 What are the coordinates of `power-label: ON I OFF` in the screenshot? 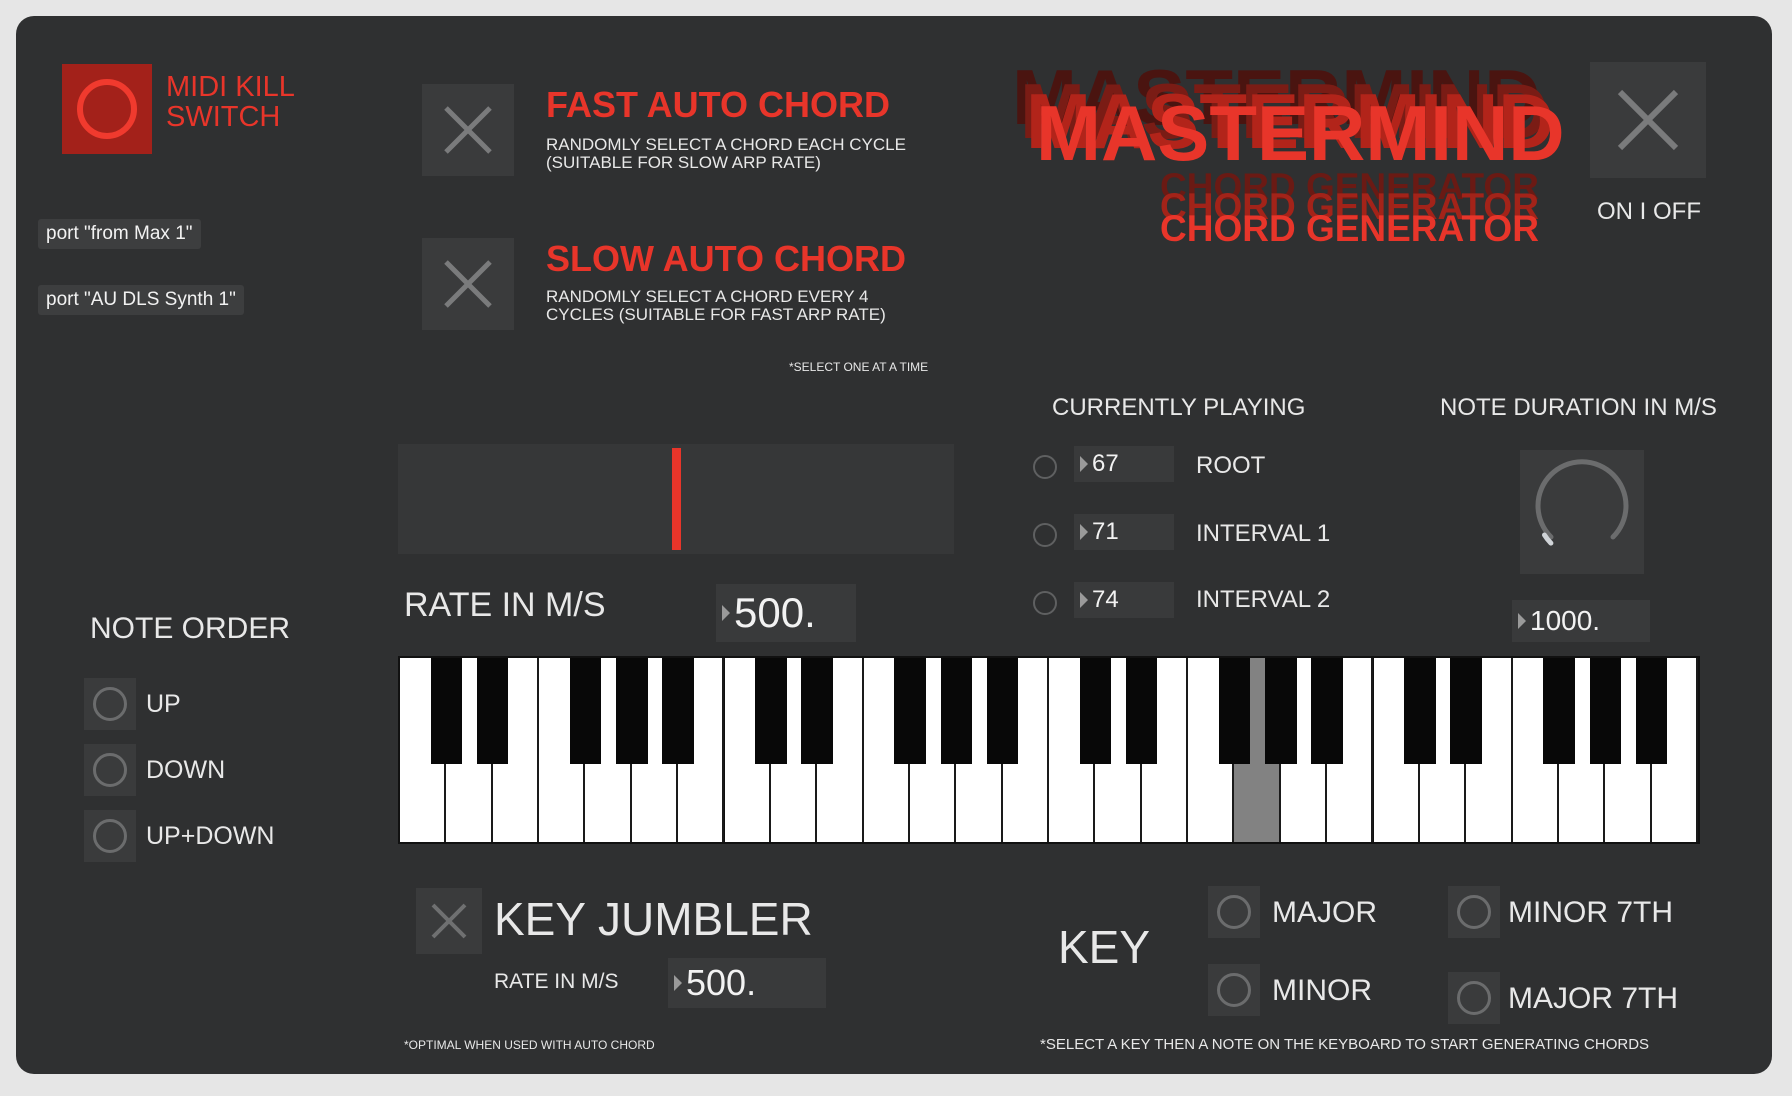 It's located at (1649, 211).